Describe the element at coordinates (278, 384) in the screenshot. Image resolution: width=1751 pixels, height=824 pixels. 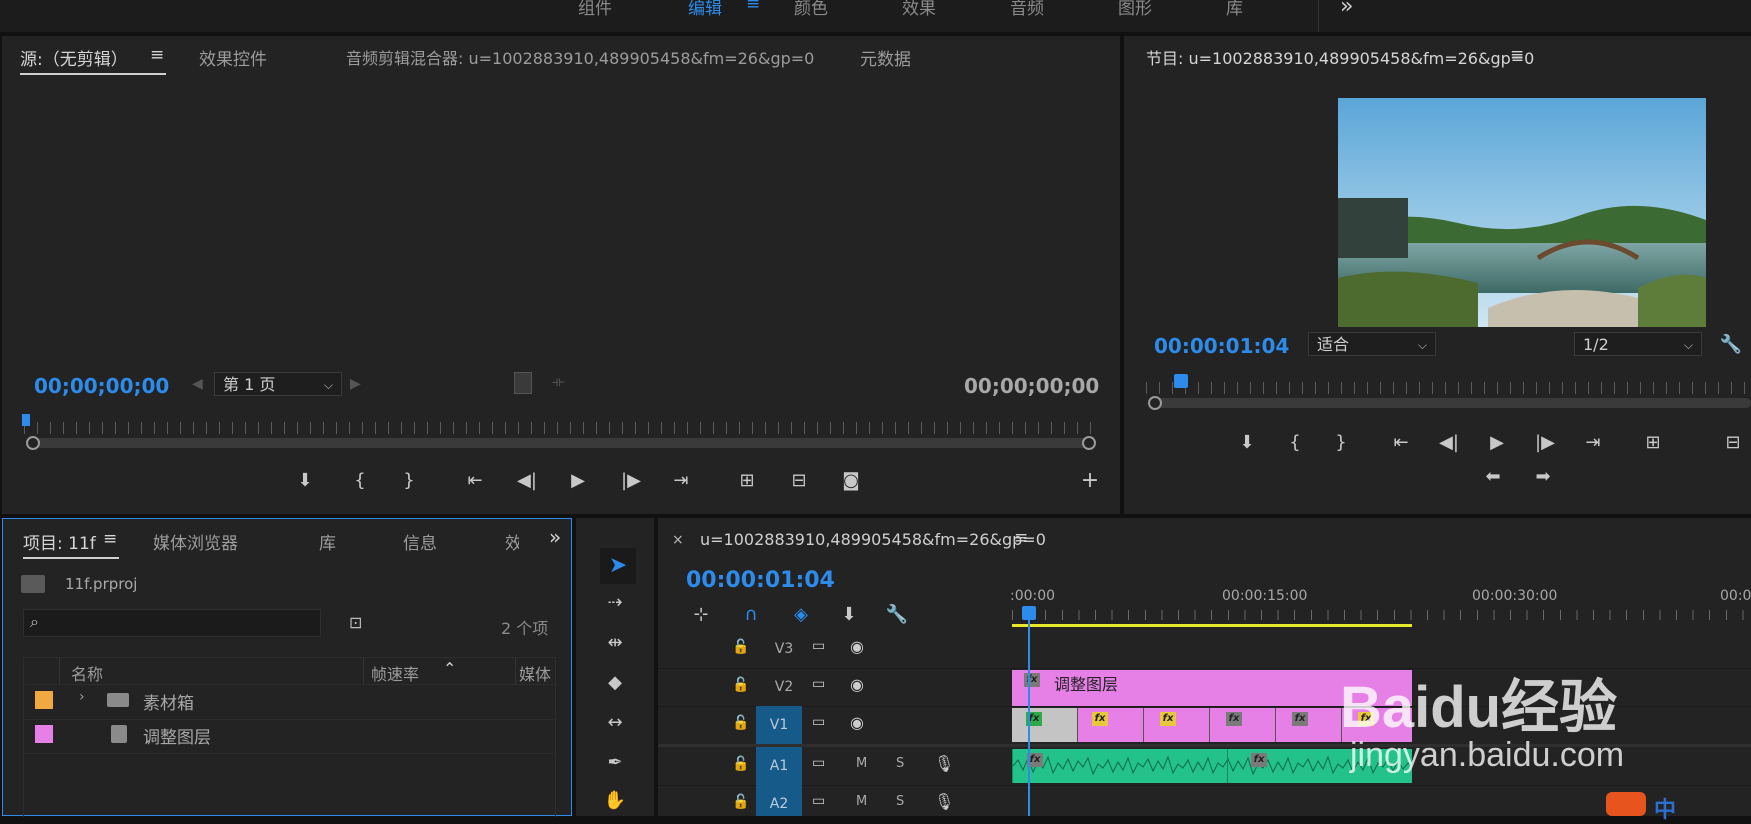
I see `page-select: 第 1 页 ⌵` at that location.